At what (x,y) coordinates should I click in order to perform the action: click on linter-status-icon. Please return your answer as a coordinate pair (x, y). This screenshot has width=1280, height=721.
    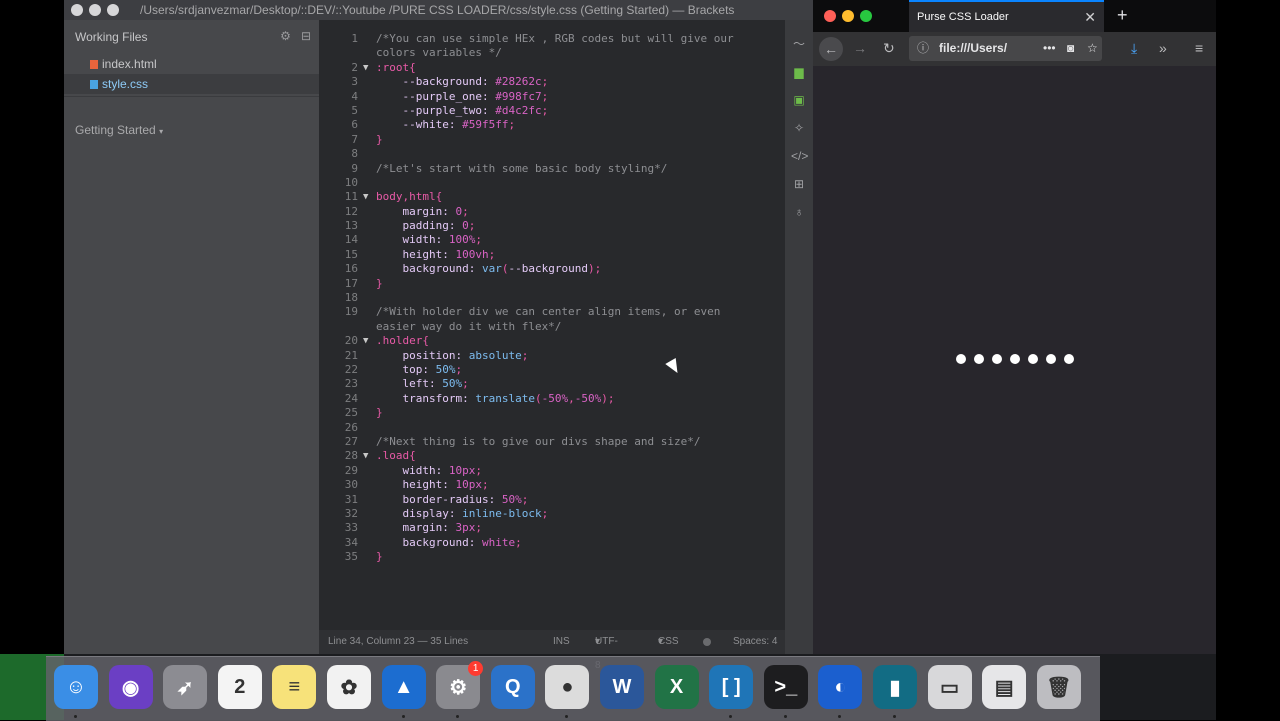
    Looking at the image, I should click on (707, 642).